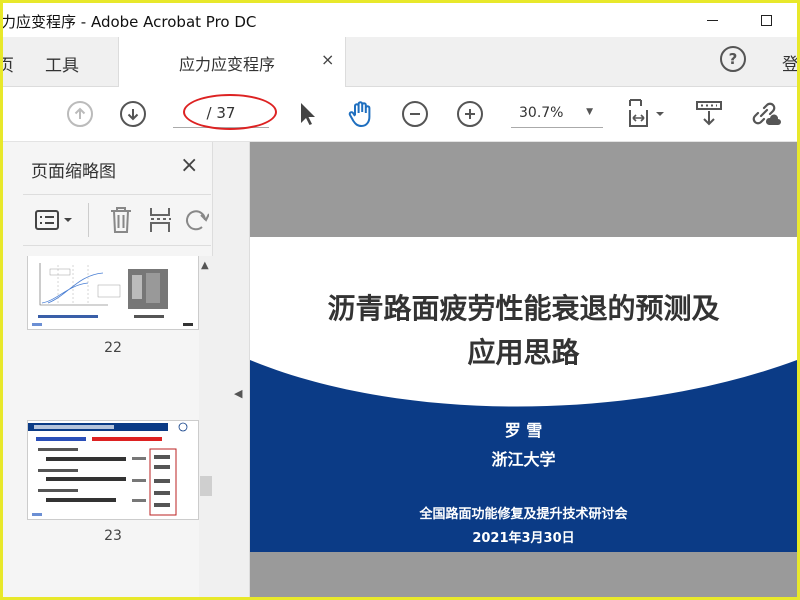  I want to click on next-page-icon, so click(133, 114).